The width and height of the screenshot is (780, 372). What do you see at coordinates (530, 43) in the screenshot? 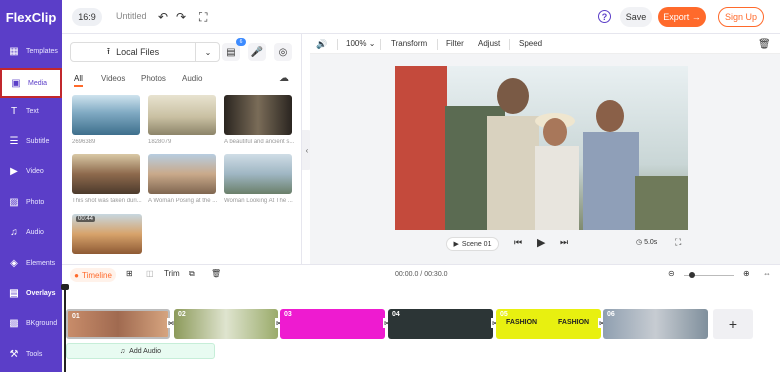
I see `speed-button: Speed` at bounding box center [530, 43].